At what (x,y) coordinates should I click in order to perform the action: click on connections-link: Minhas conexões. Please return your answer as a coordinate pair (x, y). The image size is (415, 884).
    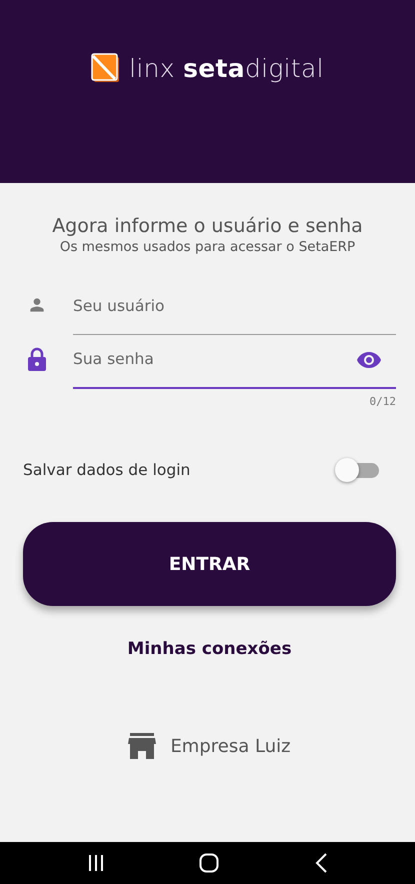
    Looking at the image, I should click on (209, 649).